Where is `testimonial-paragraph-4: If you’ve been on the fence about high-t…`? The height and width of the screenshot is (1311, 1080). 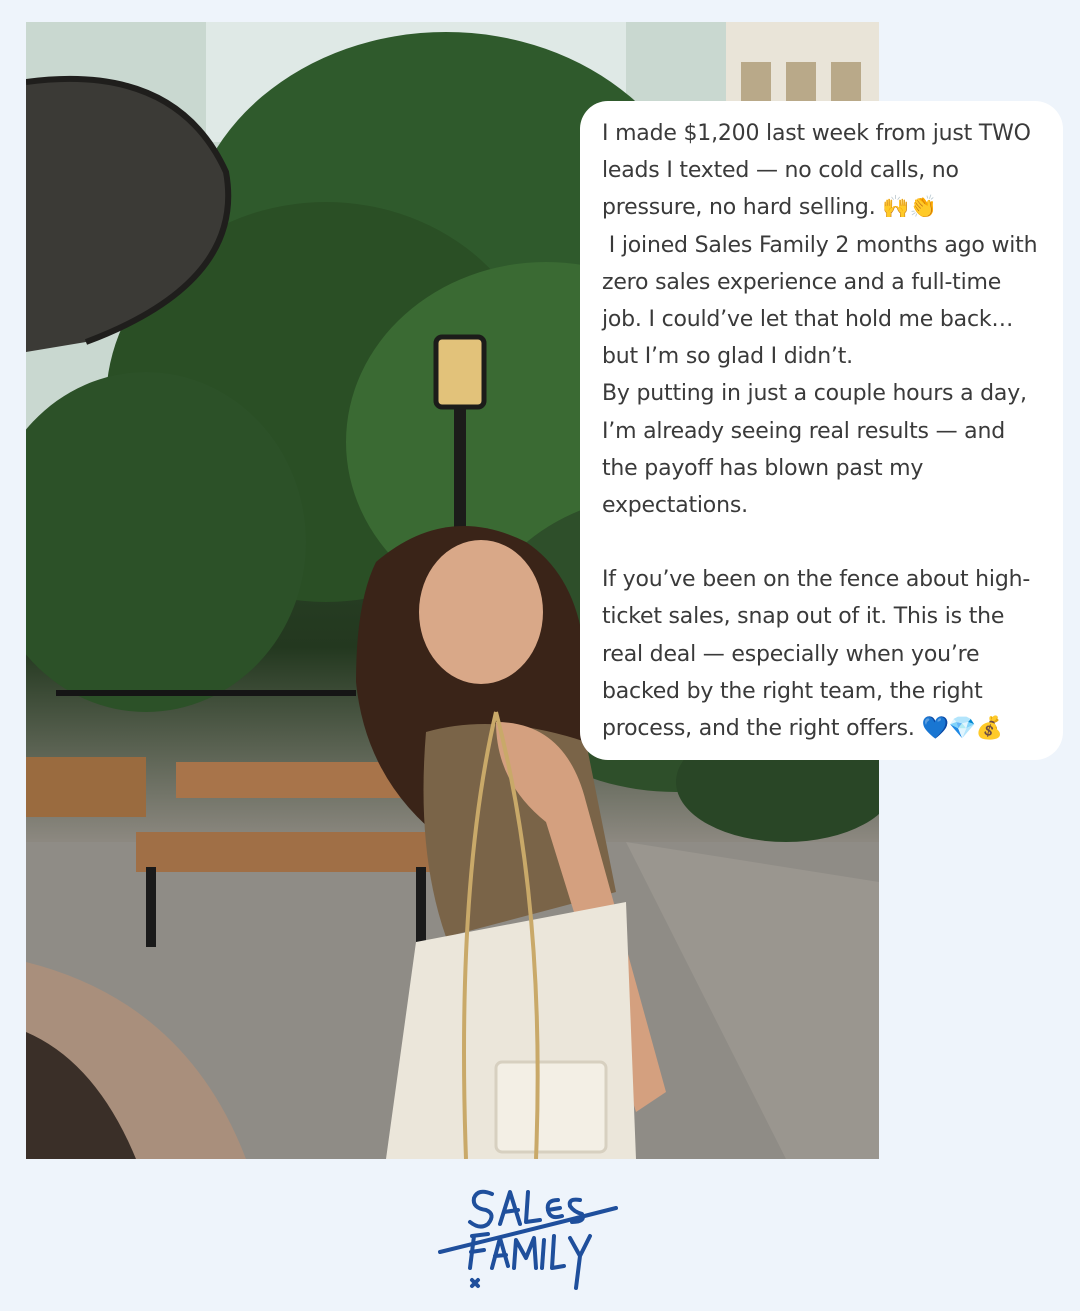
testimonial-paragraph-4: If you’ve been on the fence about high-t… is located at coordinates (816, 654).